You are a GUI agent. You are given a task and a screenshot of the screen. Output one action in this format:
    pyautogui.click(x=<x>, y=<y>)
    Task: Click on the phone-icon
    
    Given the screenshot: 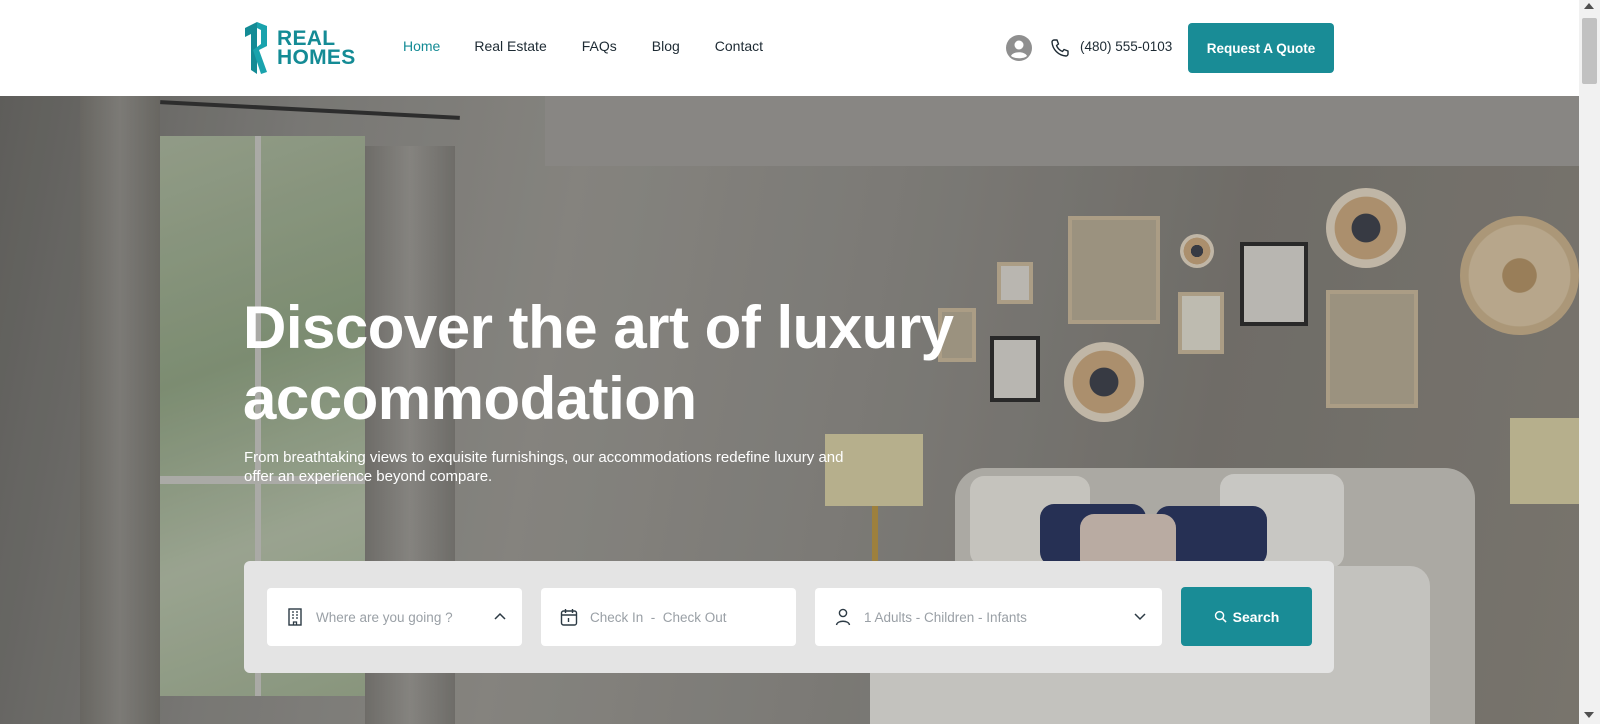 What is the action you would take?
    pyautogui.click(x=1060, y=48)
    